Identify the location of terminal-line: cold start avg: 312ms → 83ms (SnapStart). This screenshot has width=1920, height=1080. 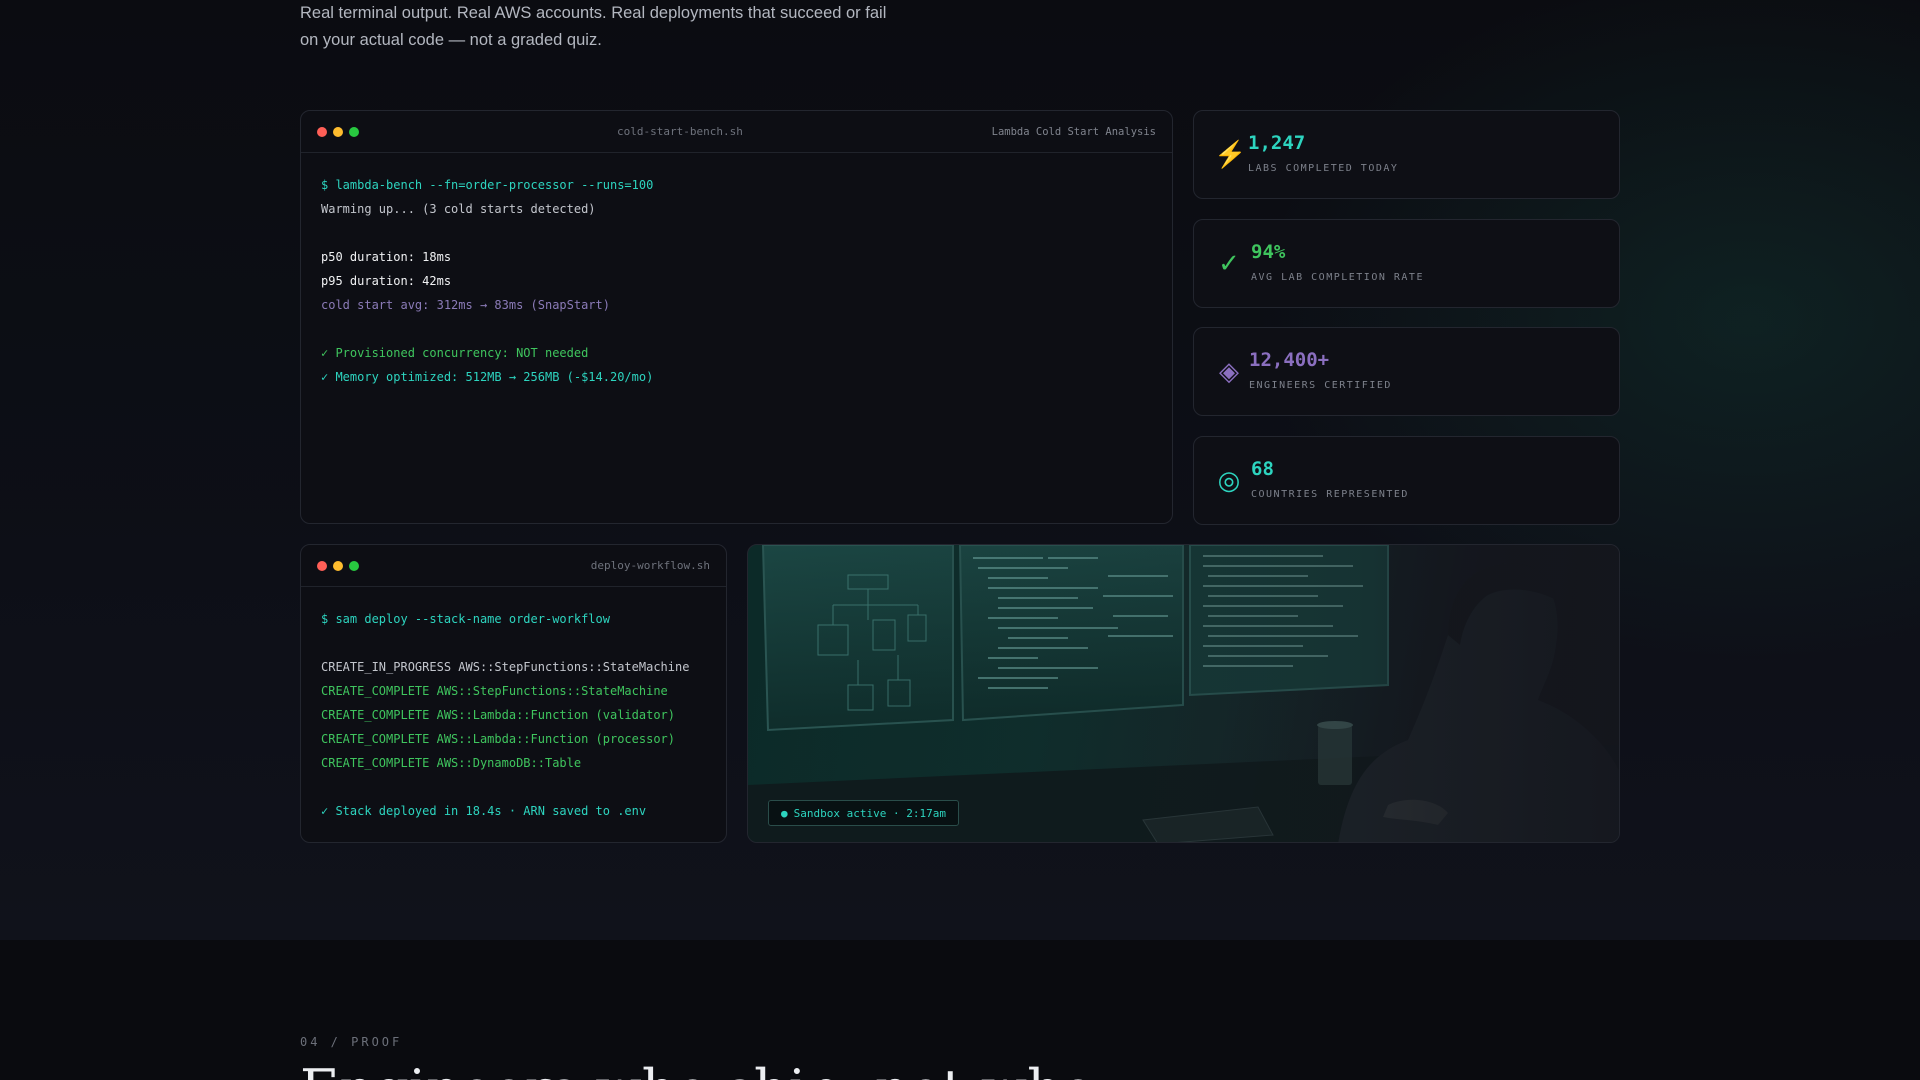
(465, 305).